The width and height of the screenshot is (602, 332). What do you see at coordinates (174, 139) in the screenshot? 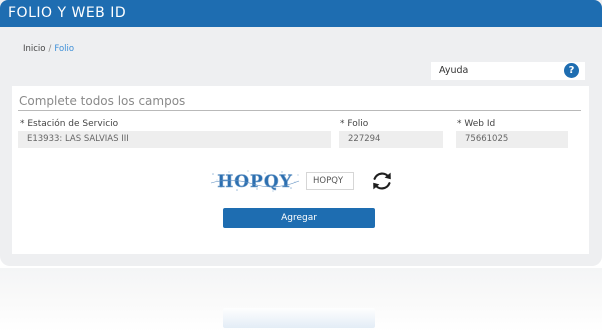
I see `station-field: E13933: LAS SALVIAS III` at bounding box center [174, 139].